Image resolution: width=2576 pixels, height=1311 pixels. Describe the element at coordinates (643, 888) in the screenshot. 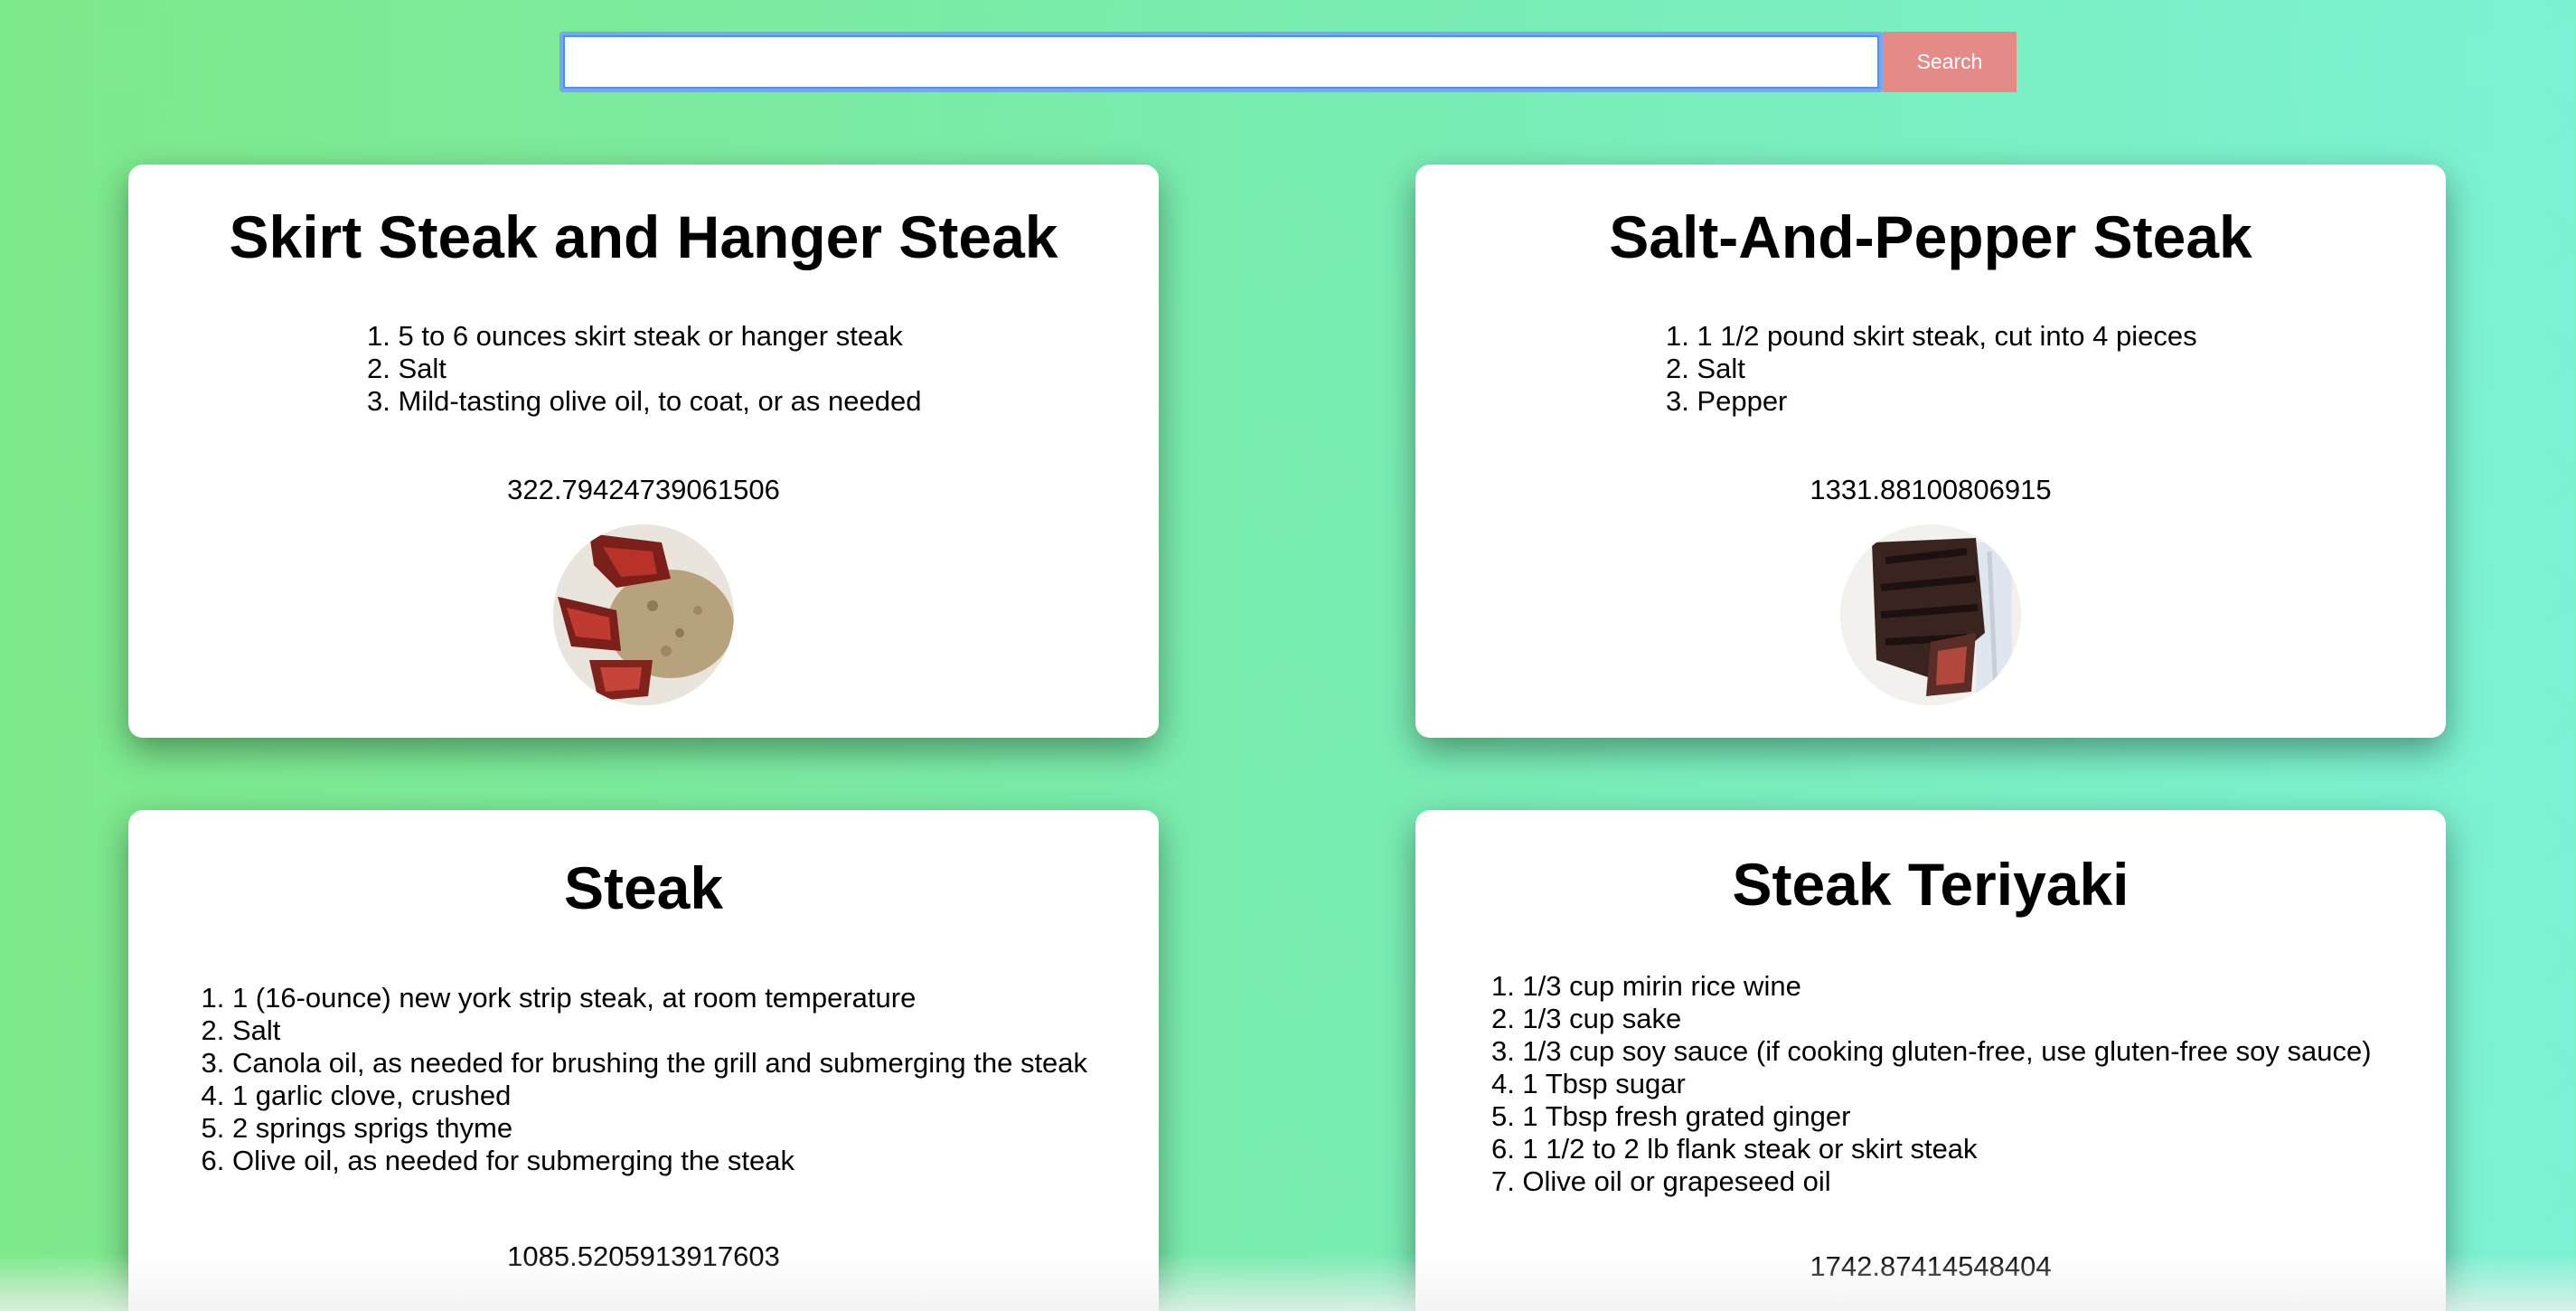

I see `recipe-title: Steak` at that location.